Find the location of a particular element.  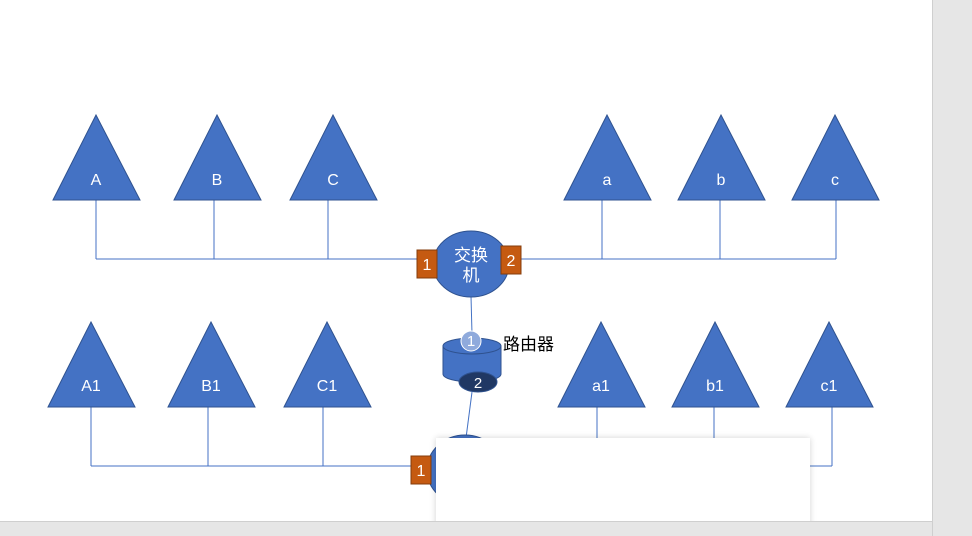

switch-bottom-port-1-label: 1 is located at coordinates (421, 471).